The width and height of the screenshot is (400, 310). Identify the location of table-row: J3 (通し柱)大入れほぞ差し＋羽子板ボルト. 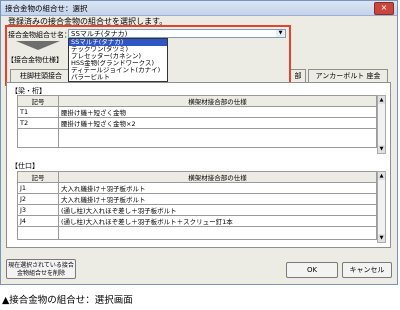
(197, 210).